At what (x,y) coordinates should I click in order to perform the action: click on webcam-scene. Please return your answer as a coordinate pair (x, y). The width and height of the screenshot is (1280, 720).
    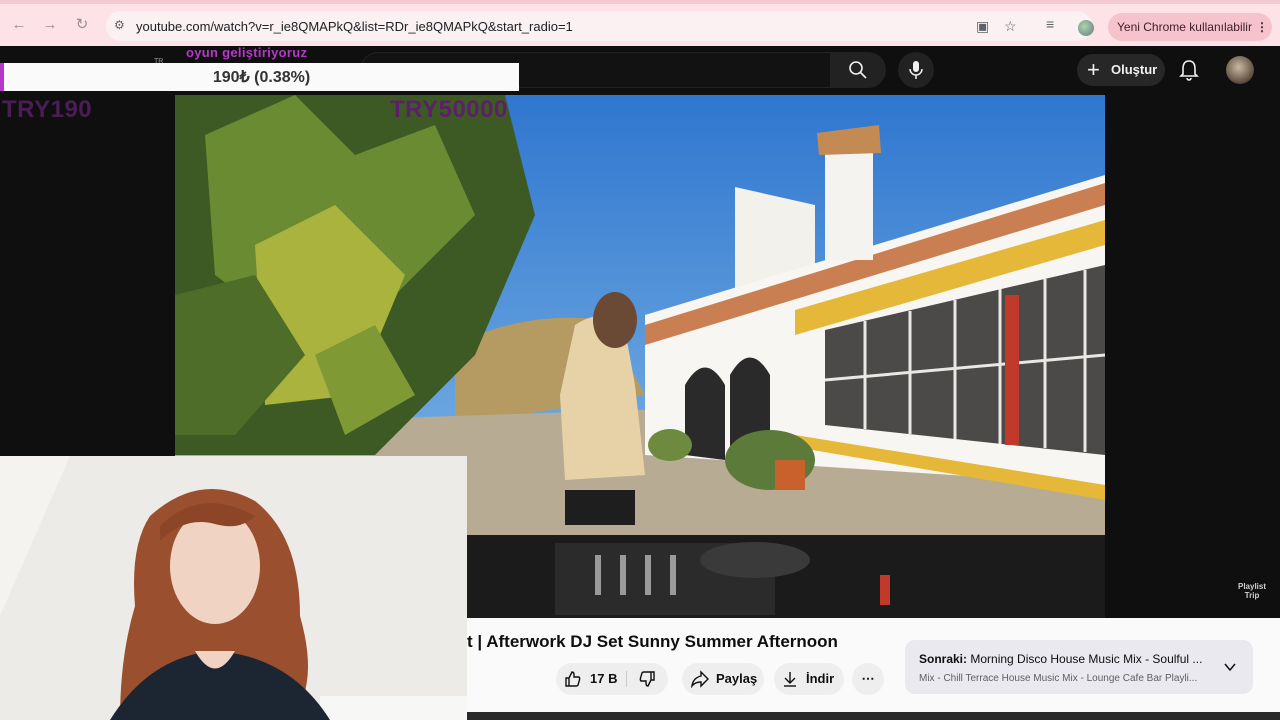
    Looking at the image, I should click on (233, 588).